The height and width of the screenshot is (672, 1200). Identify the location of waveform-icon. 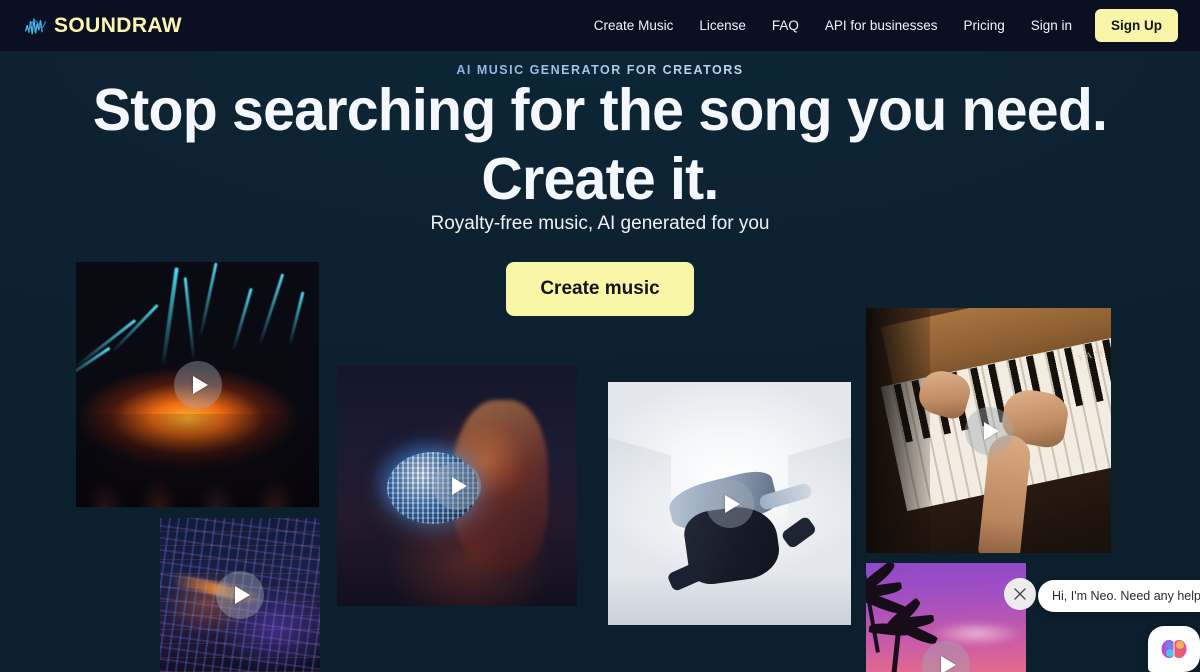
(35, 26).